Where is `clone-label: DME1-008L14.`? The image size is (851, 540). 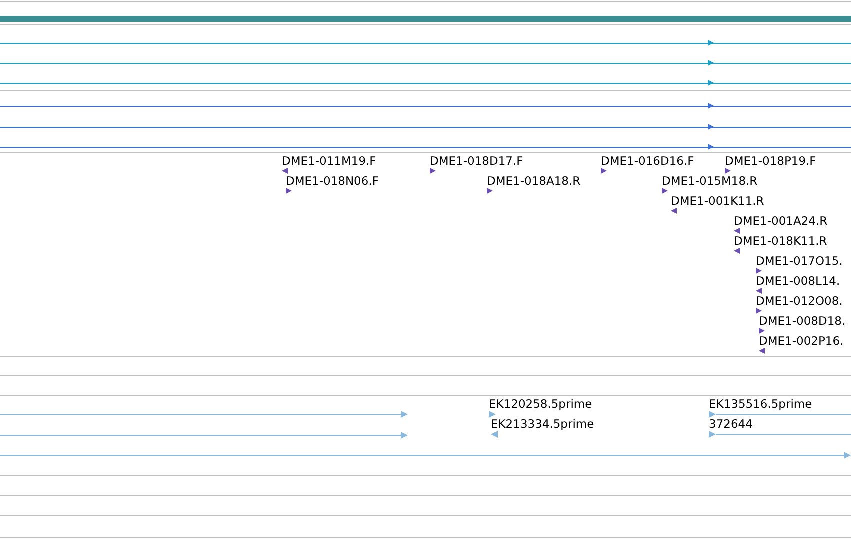 clone-label: DME1-008L14. is located at coordinates (798, 281).